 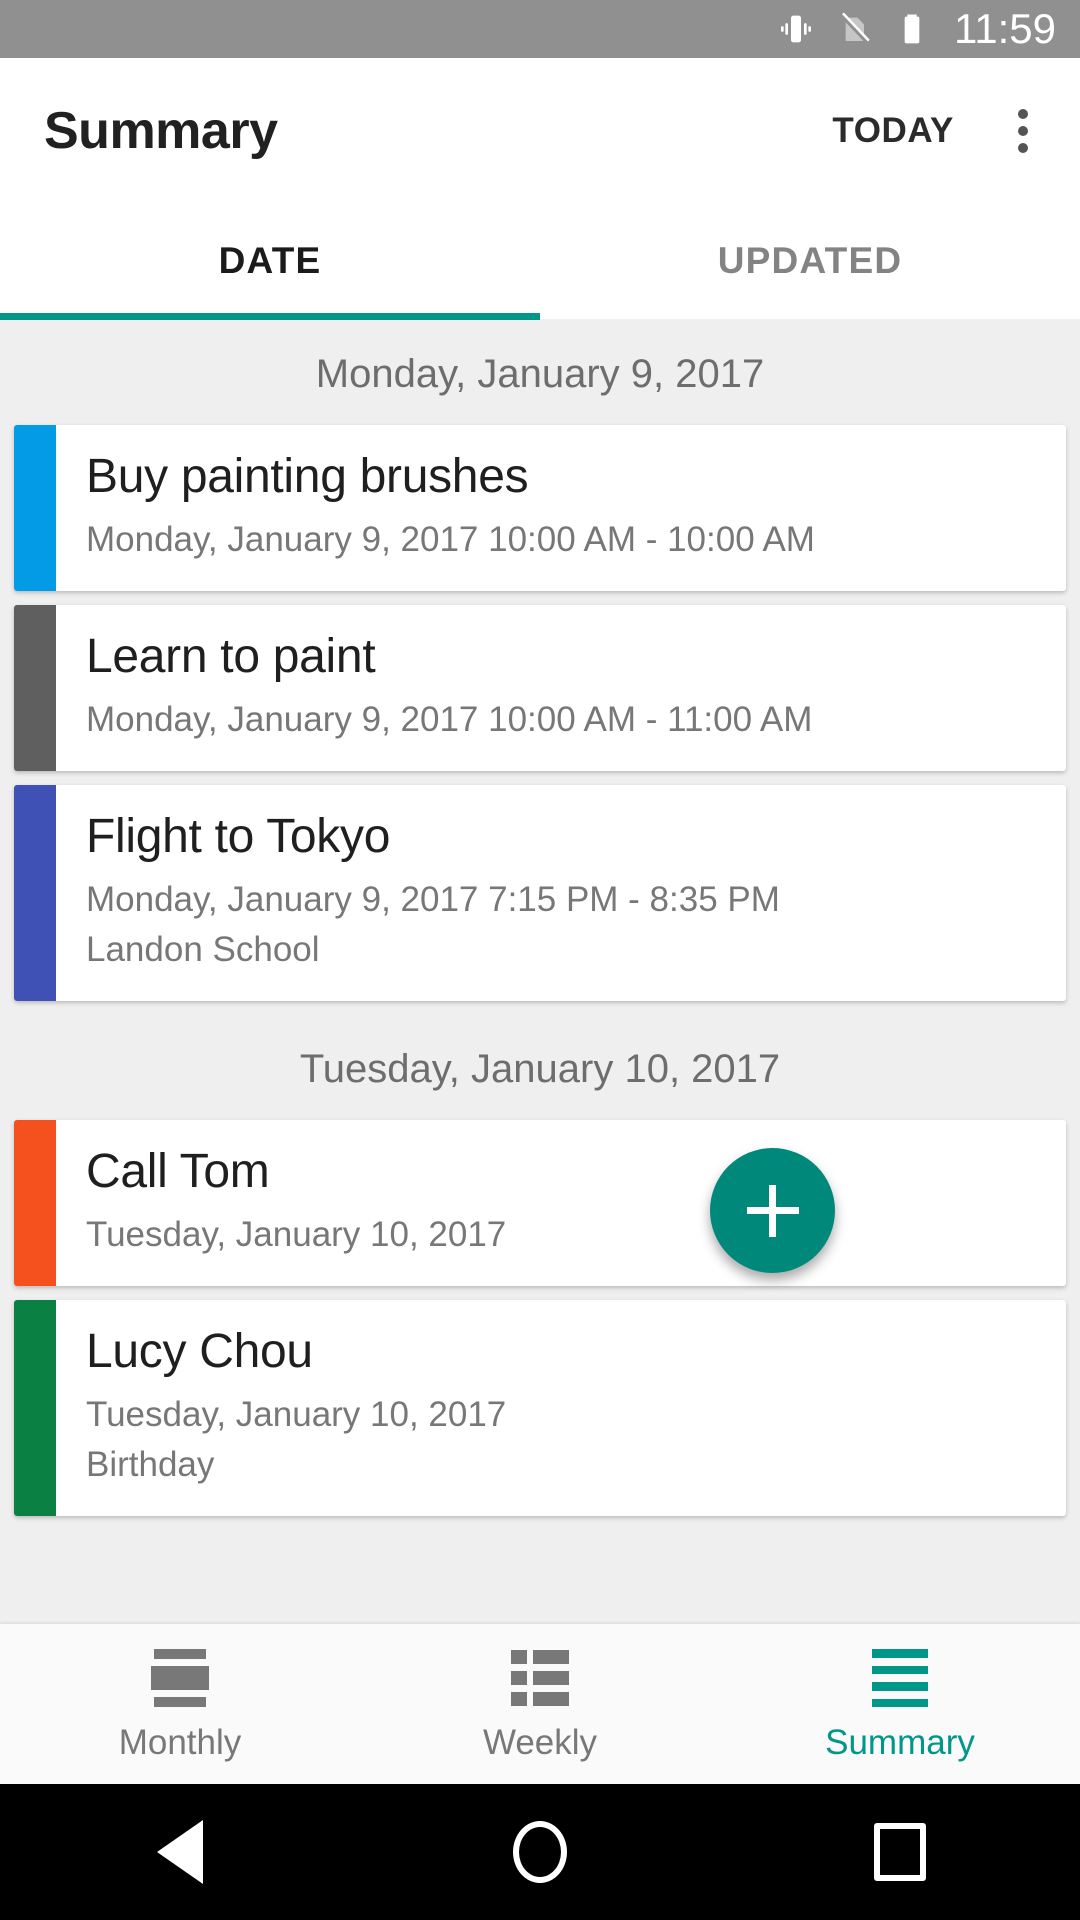 I want to click on system-navigation-bar, so click(x=540, y=1852).